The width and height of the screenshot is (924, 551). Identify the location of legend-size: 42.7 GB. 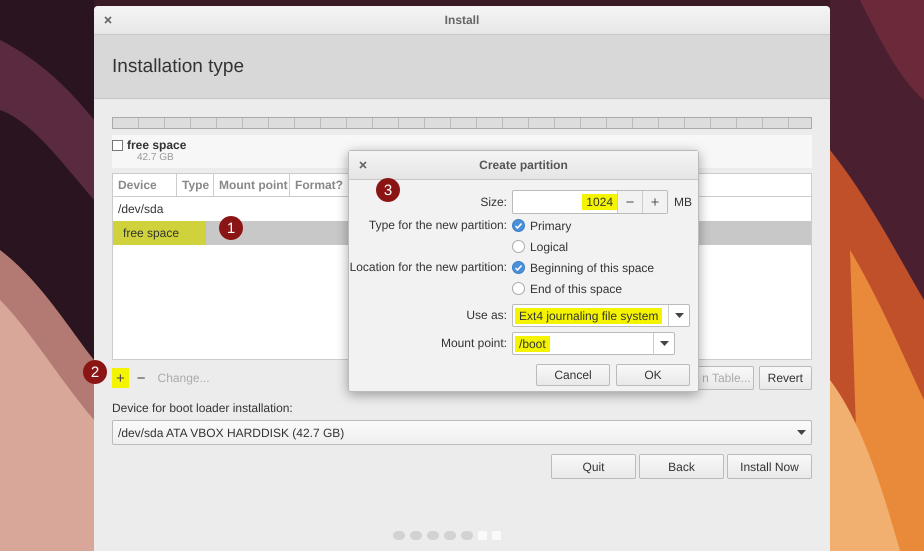
(156, 157).